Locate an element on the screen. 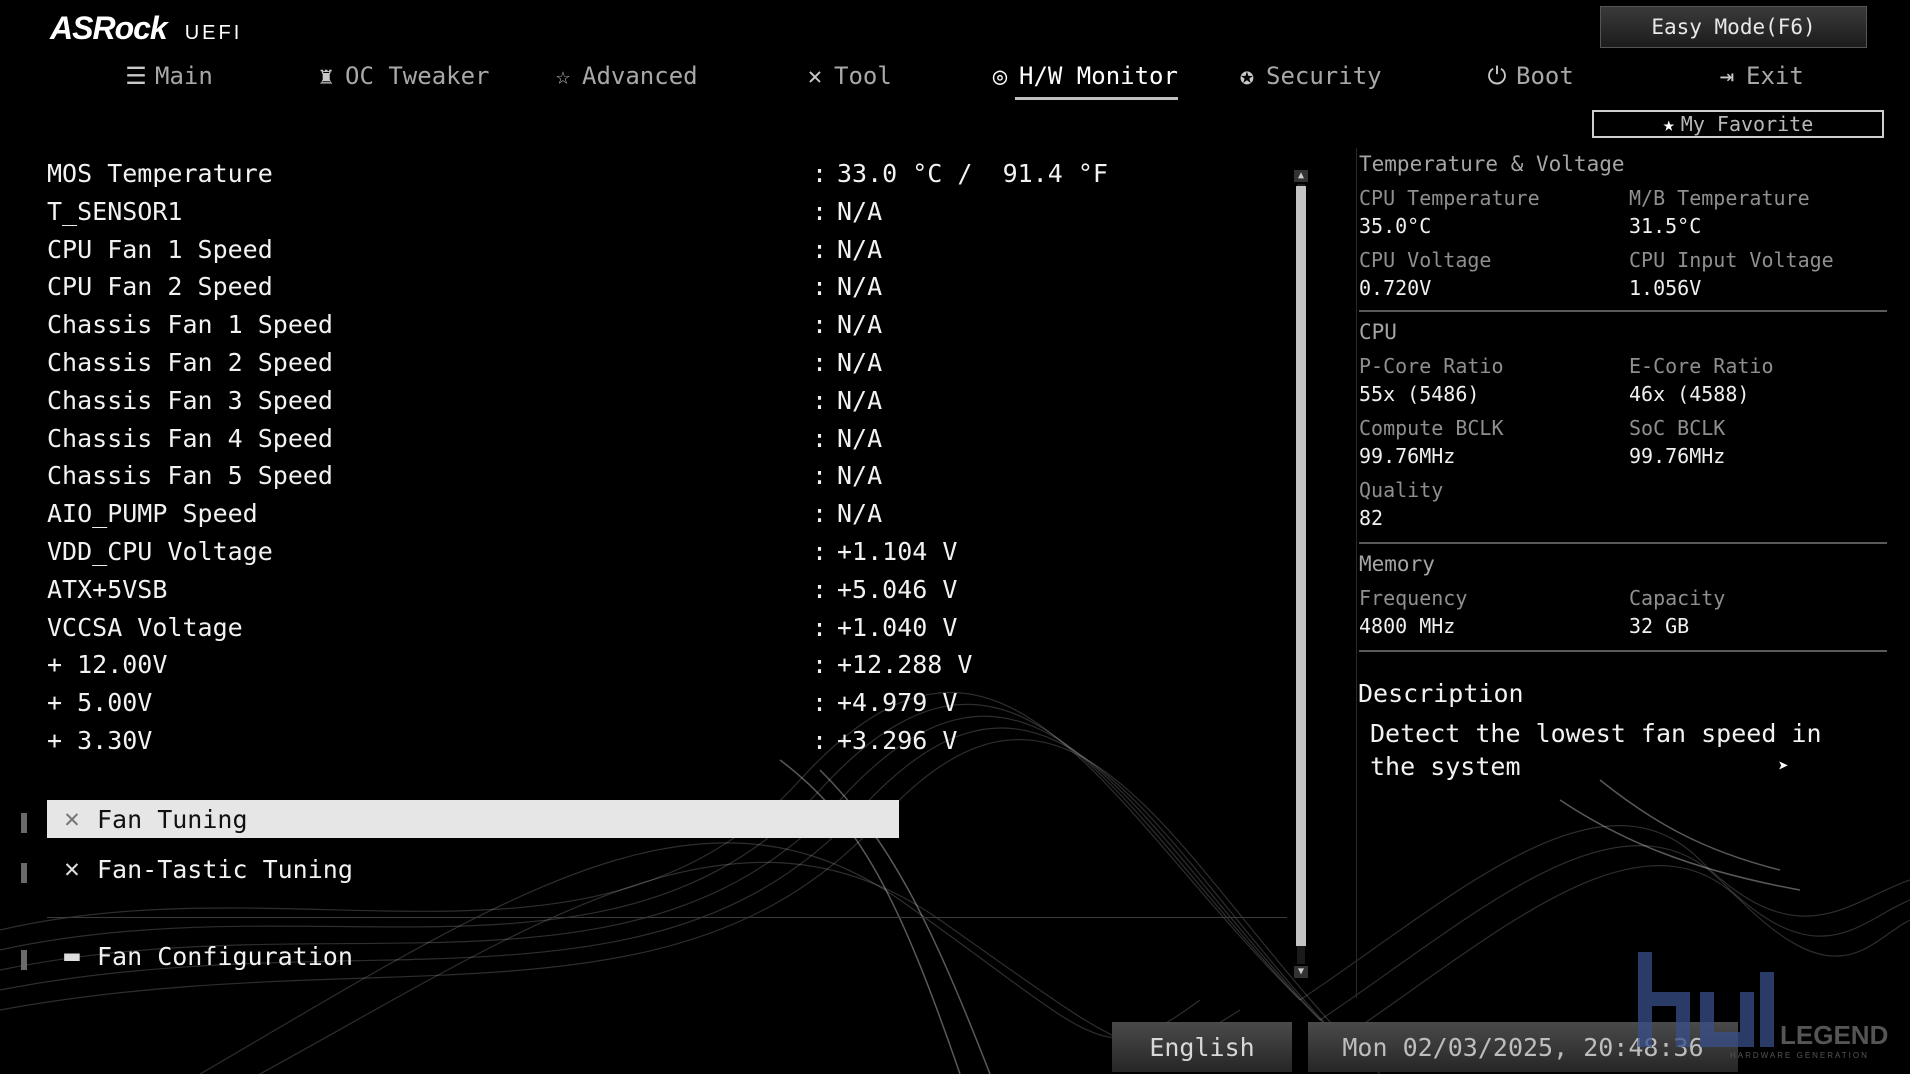  tab-oc-tweaker-label: OC Tweaker is located at coordinates (417, 76).